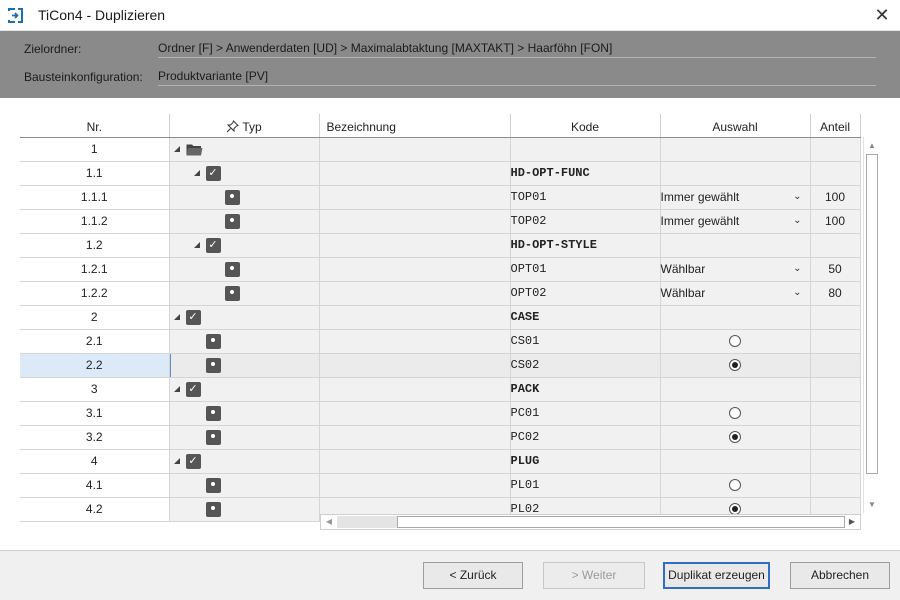 The width and height of the screenshot is (900, 600). Describe the element at coordinates (872, 145) in the screenshot. I see `scroll-up-icon: ▲` at that location.